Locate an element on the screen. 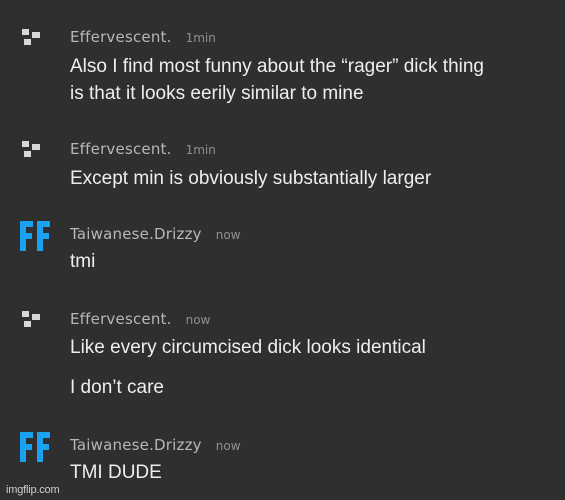 Image resolution: width=565 pixels, height=500 pixels. chat-message: Taiwanese.Drizzy now TMI DUDE is located at coordinates (282, 460).